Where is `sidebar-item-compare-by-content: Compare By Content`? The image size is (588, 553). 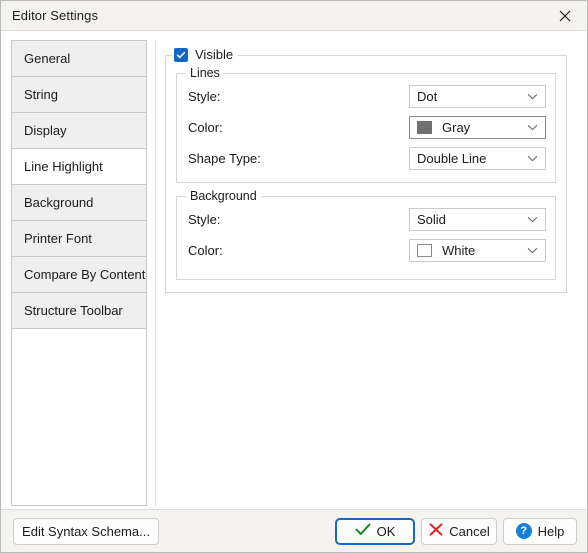 sidebar-item-compare-by-content: Compare By Content is located at coordinates (79, 275).